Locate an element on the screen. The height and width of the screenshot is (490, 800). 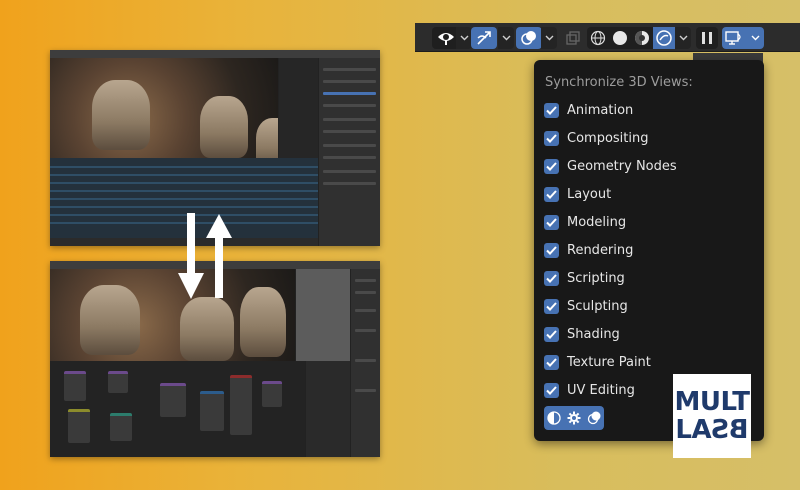
pause-render-button is located at coordinates (707, 38).